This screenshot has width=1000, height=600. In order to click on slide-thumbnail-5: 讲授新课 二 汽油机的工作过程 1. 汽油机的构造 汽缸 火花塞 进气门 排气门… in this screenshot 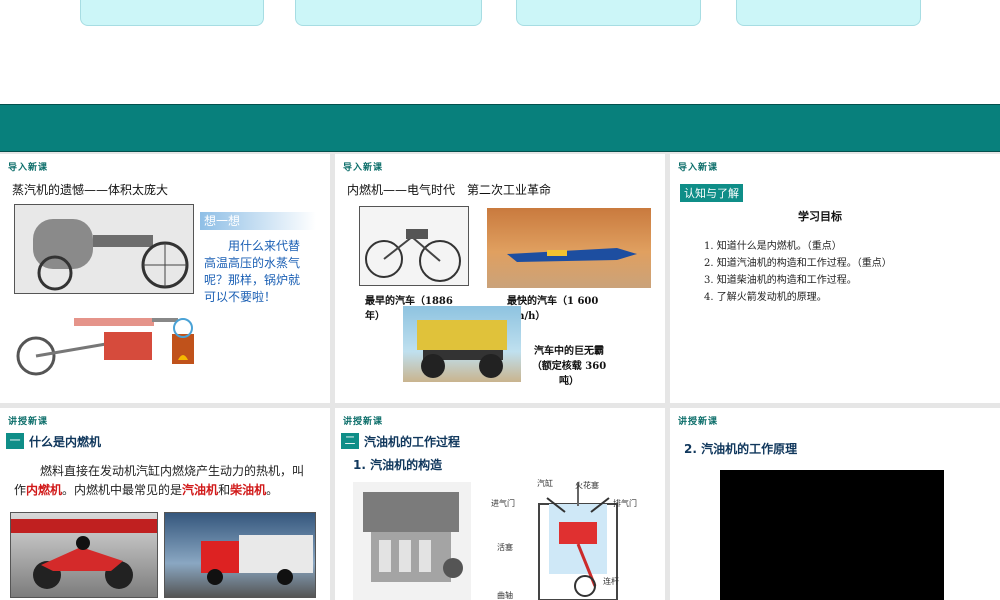, I will do `click(500, 504)`.